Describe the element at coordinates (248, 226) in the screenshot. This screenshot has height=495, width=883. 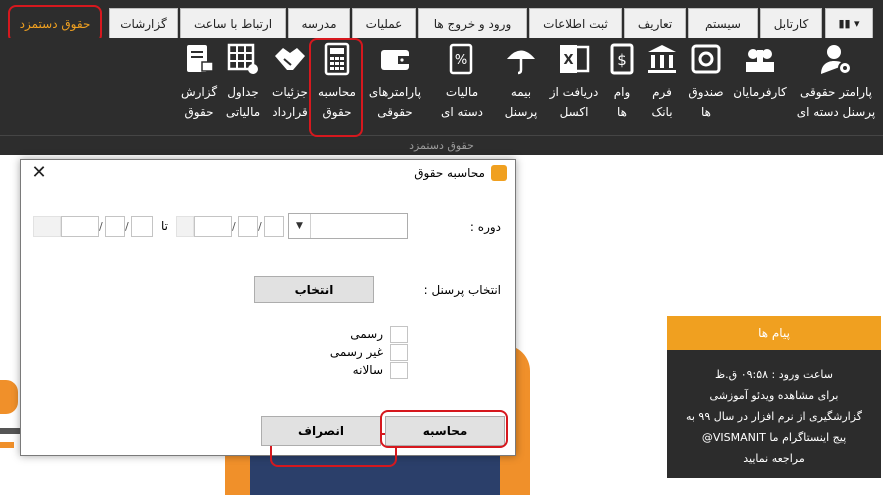
I see `from-date-month` at that location.